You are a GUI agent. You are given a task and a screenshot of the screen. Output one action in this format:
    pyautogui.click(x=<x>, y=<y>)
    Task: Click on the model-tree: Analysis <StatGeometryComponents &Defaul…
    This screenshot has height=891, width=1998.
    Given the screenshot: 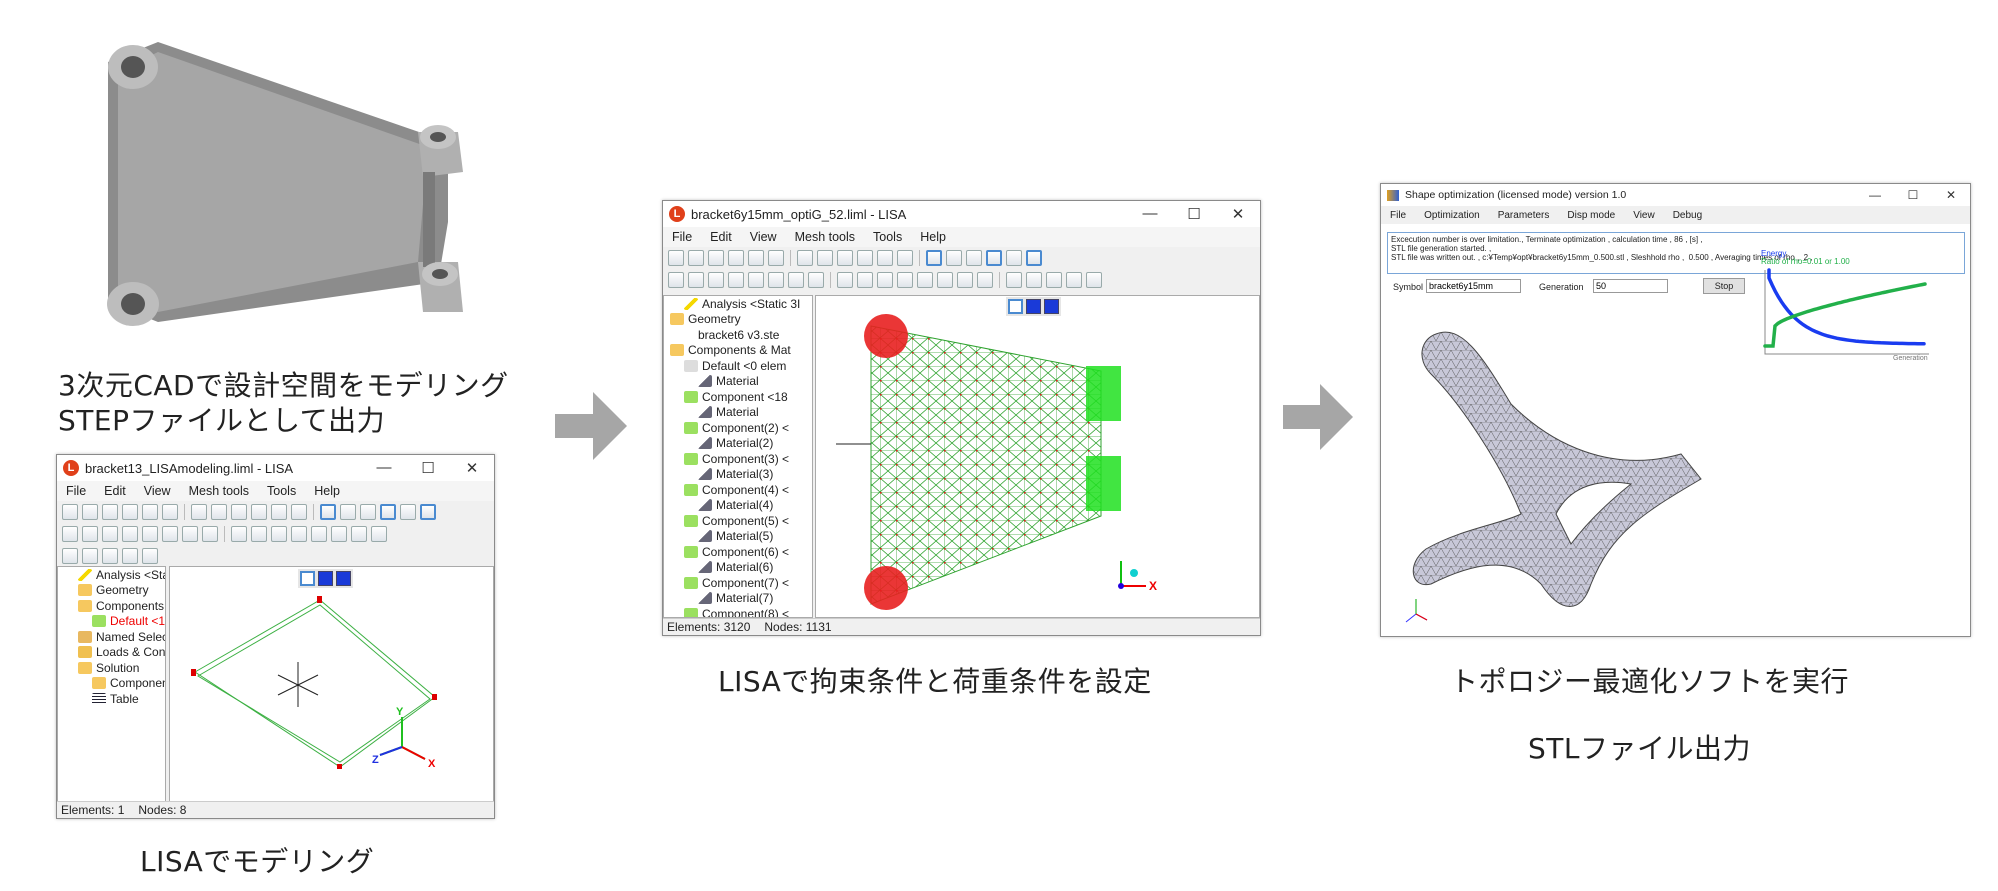 What is the action you would take?
    pyautogui.click(x=111, y=684)
    